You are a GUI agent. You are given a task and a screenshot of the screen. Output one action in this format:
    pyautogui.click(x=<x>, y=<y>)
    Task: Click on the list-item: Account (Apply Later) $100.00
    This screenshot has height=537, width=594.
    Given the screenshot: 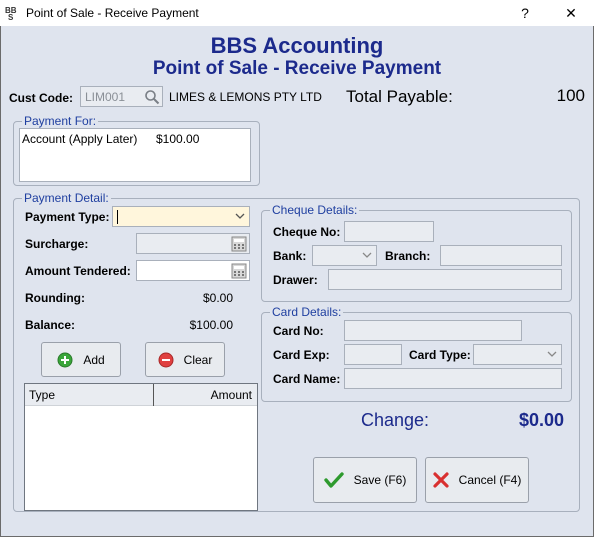 What is the action you would take?
    pyautogui.click(x=135, y=140)
    